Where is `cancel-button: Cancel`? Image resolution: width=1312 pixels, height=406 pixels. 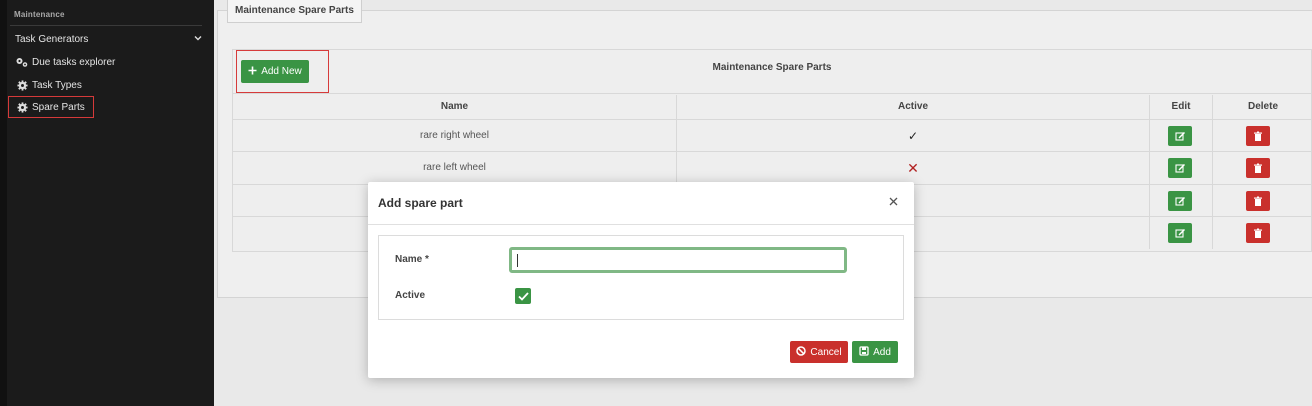 cancel-button: Cancel is located at coordinates (819, 352).